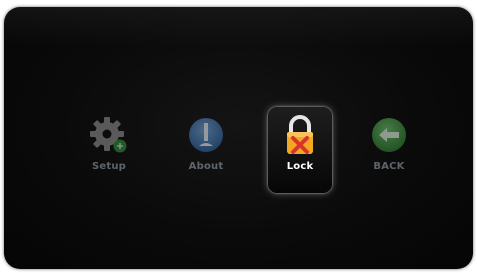  I want to click on menu-item-back: BACK, so click(389, 150).